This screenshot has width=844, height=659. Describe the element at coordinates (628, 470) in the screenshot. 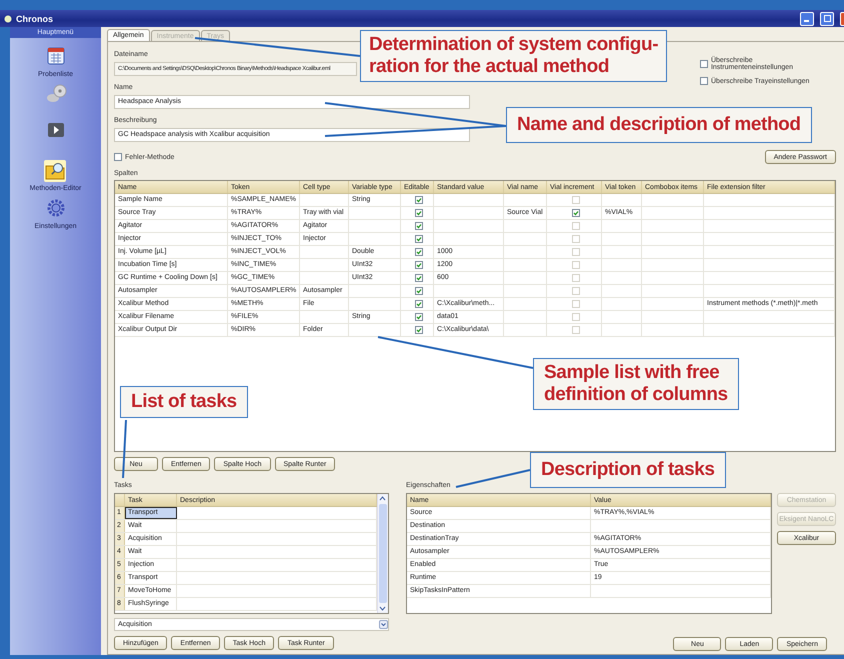

I see `callout: Description of tasks` at that location.